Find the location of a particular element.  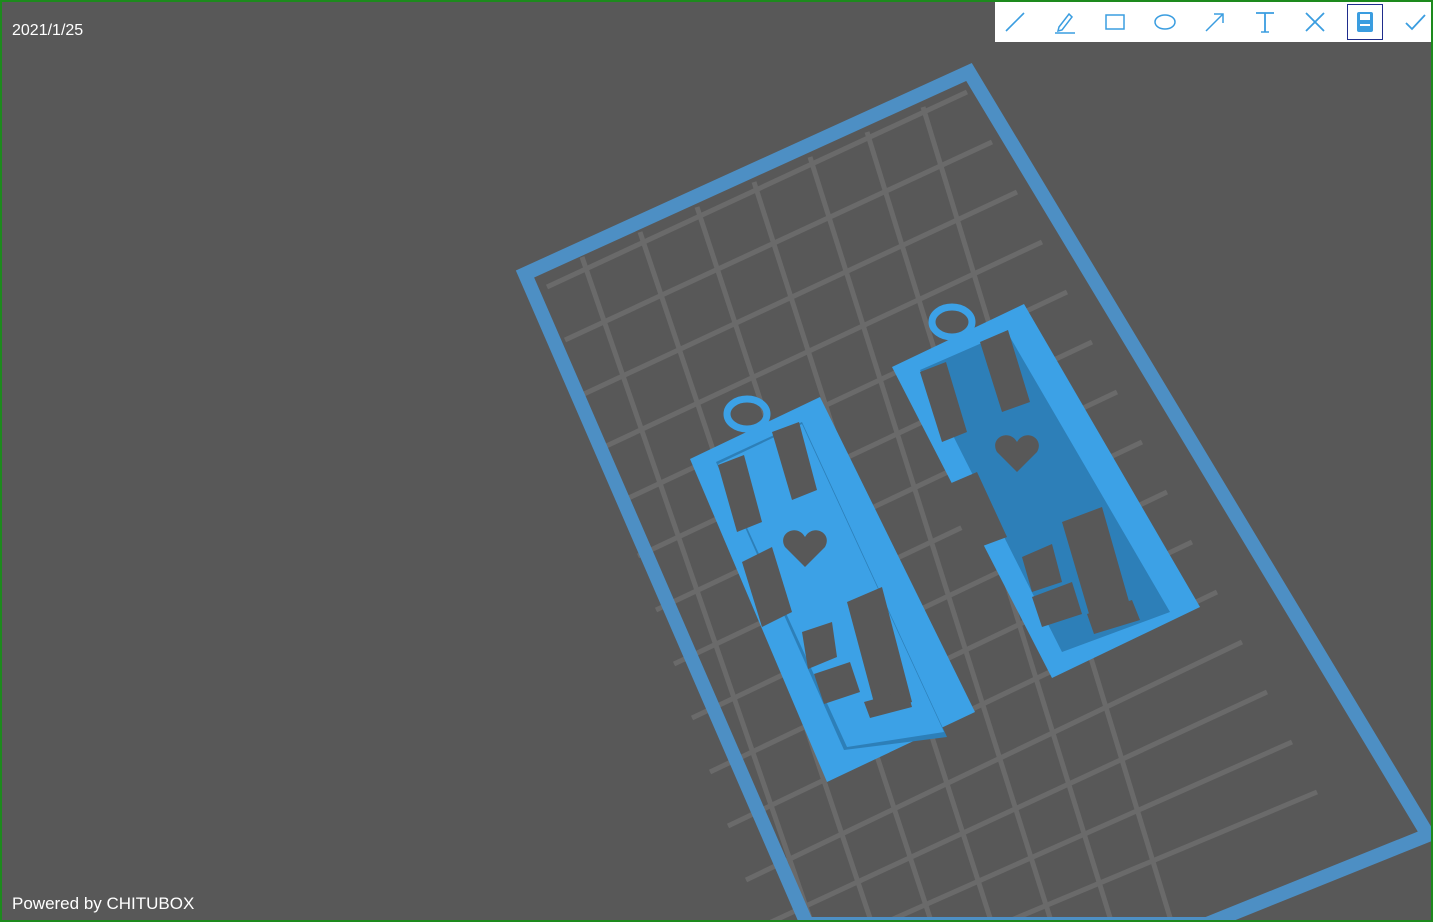

powered-by-label: Powered by CHITUBOX is located at coordinates (103, 903).